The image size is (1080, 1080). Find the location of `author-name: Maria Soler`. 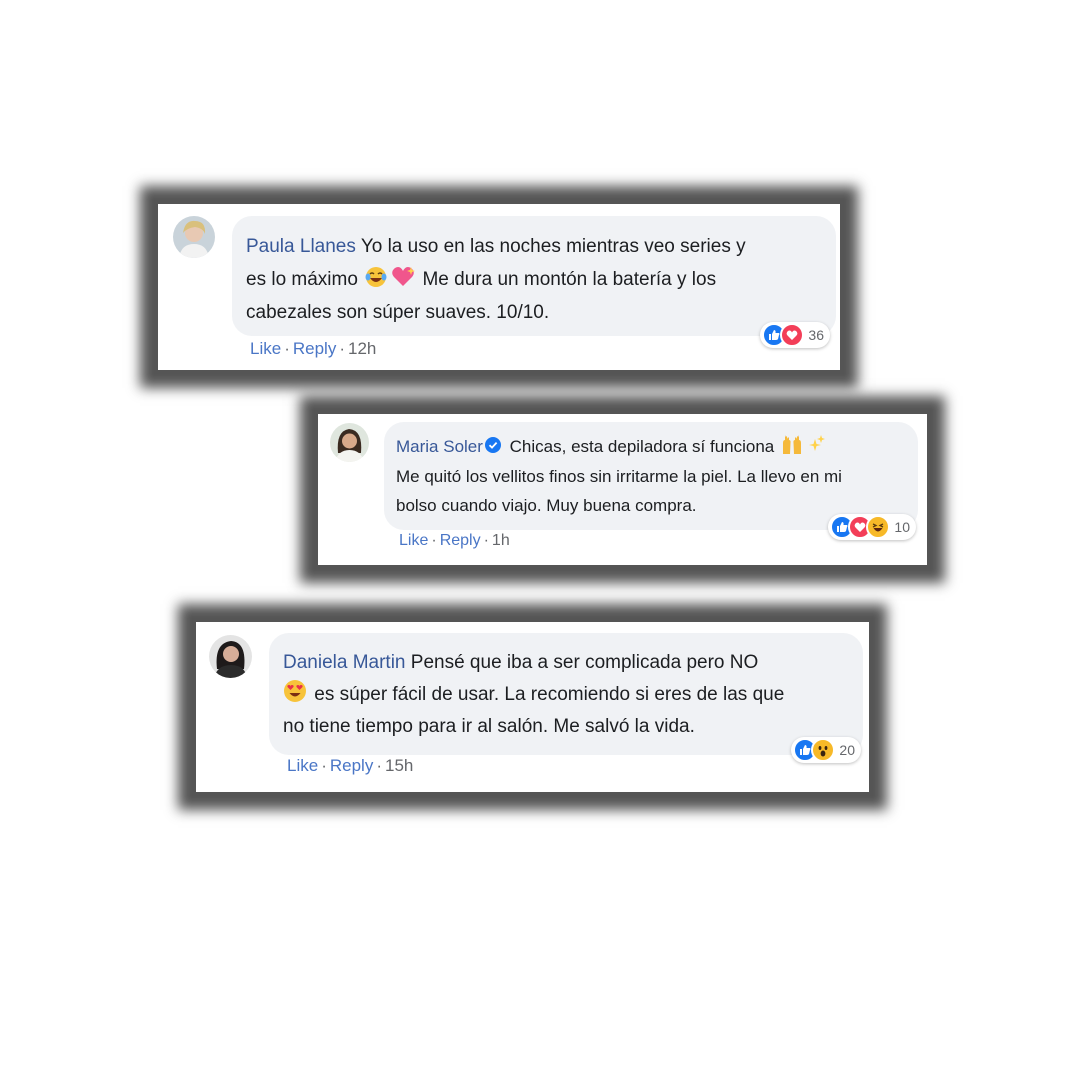

author-name: Maria Soler is located at coordinates (439, 446).